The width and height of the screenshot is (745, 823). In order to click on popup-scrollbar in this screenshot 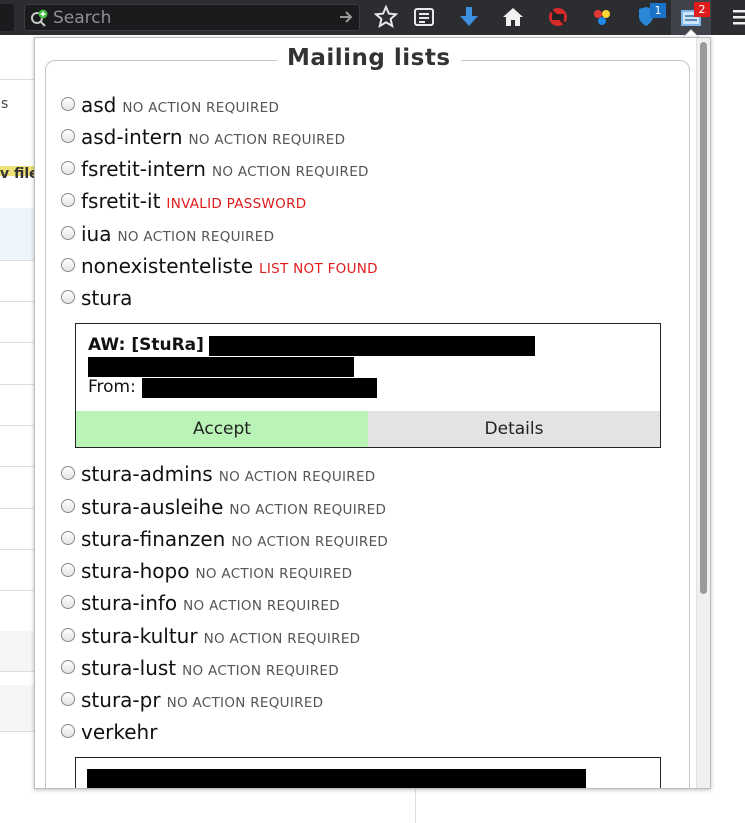, I will do `click(703, 413)`.